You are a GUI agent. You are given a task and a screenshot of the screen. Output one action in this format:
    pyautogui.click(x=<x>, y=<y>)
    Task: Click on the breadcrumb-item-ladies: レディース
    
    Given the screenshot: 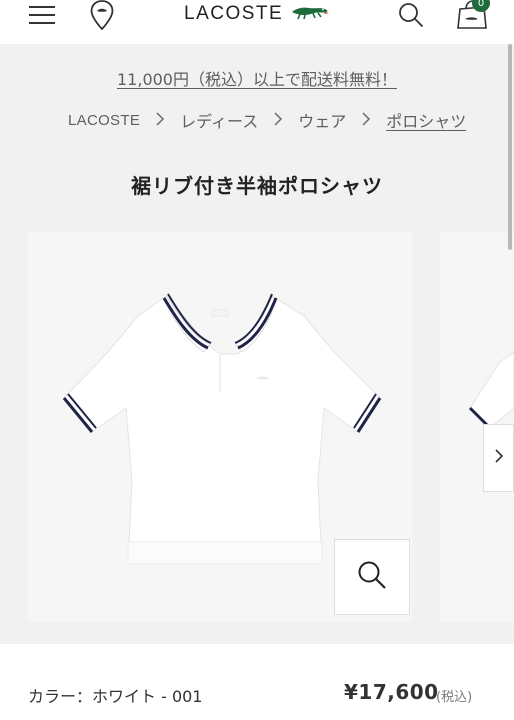 What is the action you would take?
    pyautogui.click(x=219, y=120)
    